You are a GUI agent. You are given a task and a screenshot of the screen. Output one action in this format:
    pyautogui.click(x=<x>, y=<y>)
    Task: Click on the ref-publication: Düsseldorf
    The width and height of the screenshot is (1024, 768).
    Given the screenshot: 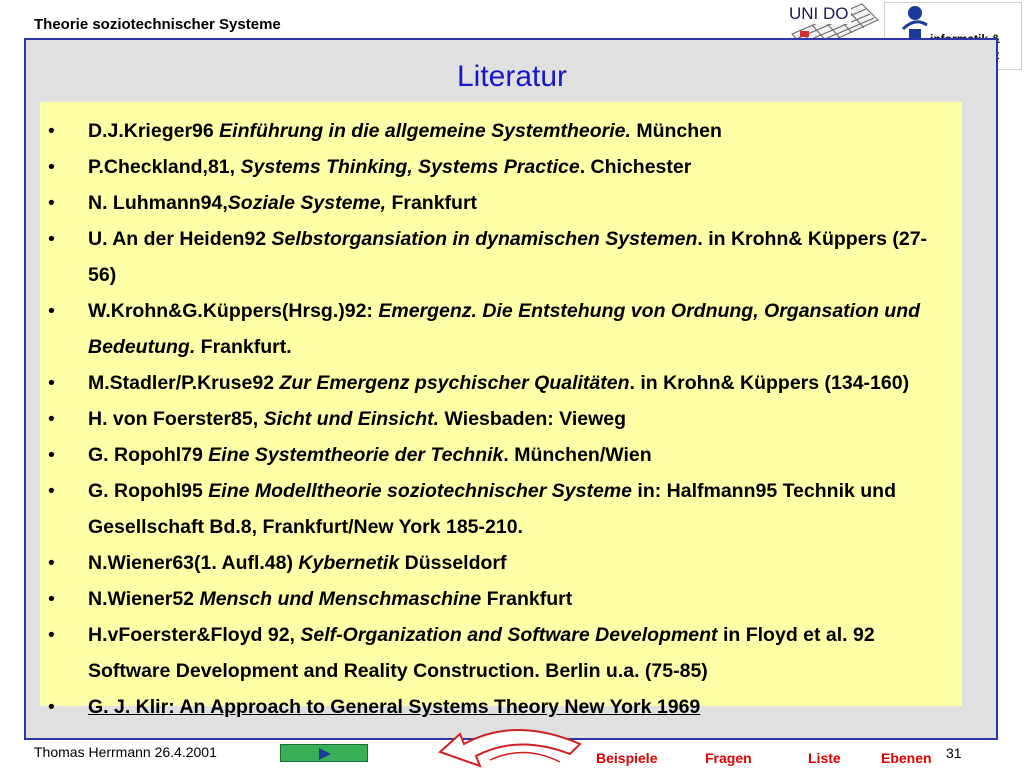 What is the action you would take?
    pyautogui.click(x=453, y=563)
    